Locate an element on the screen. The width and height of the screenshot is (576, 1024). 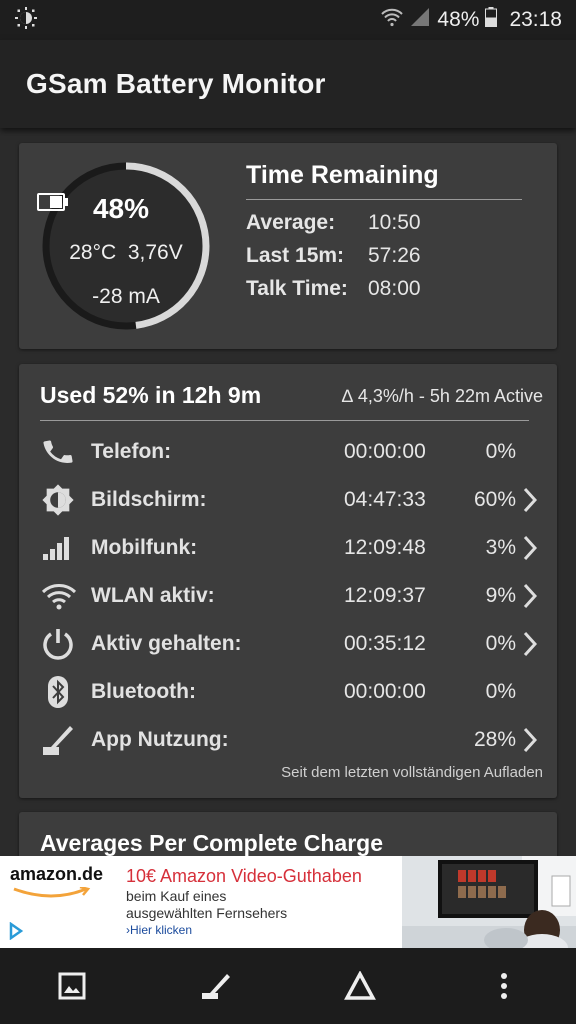
averages-card: Averages Per Complete Charge is located at coordinates (288, 834).